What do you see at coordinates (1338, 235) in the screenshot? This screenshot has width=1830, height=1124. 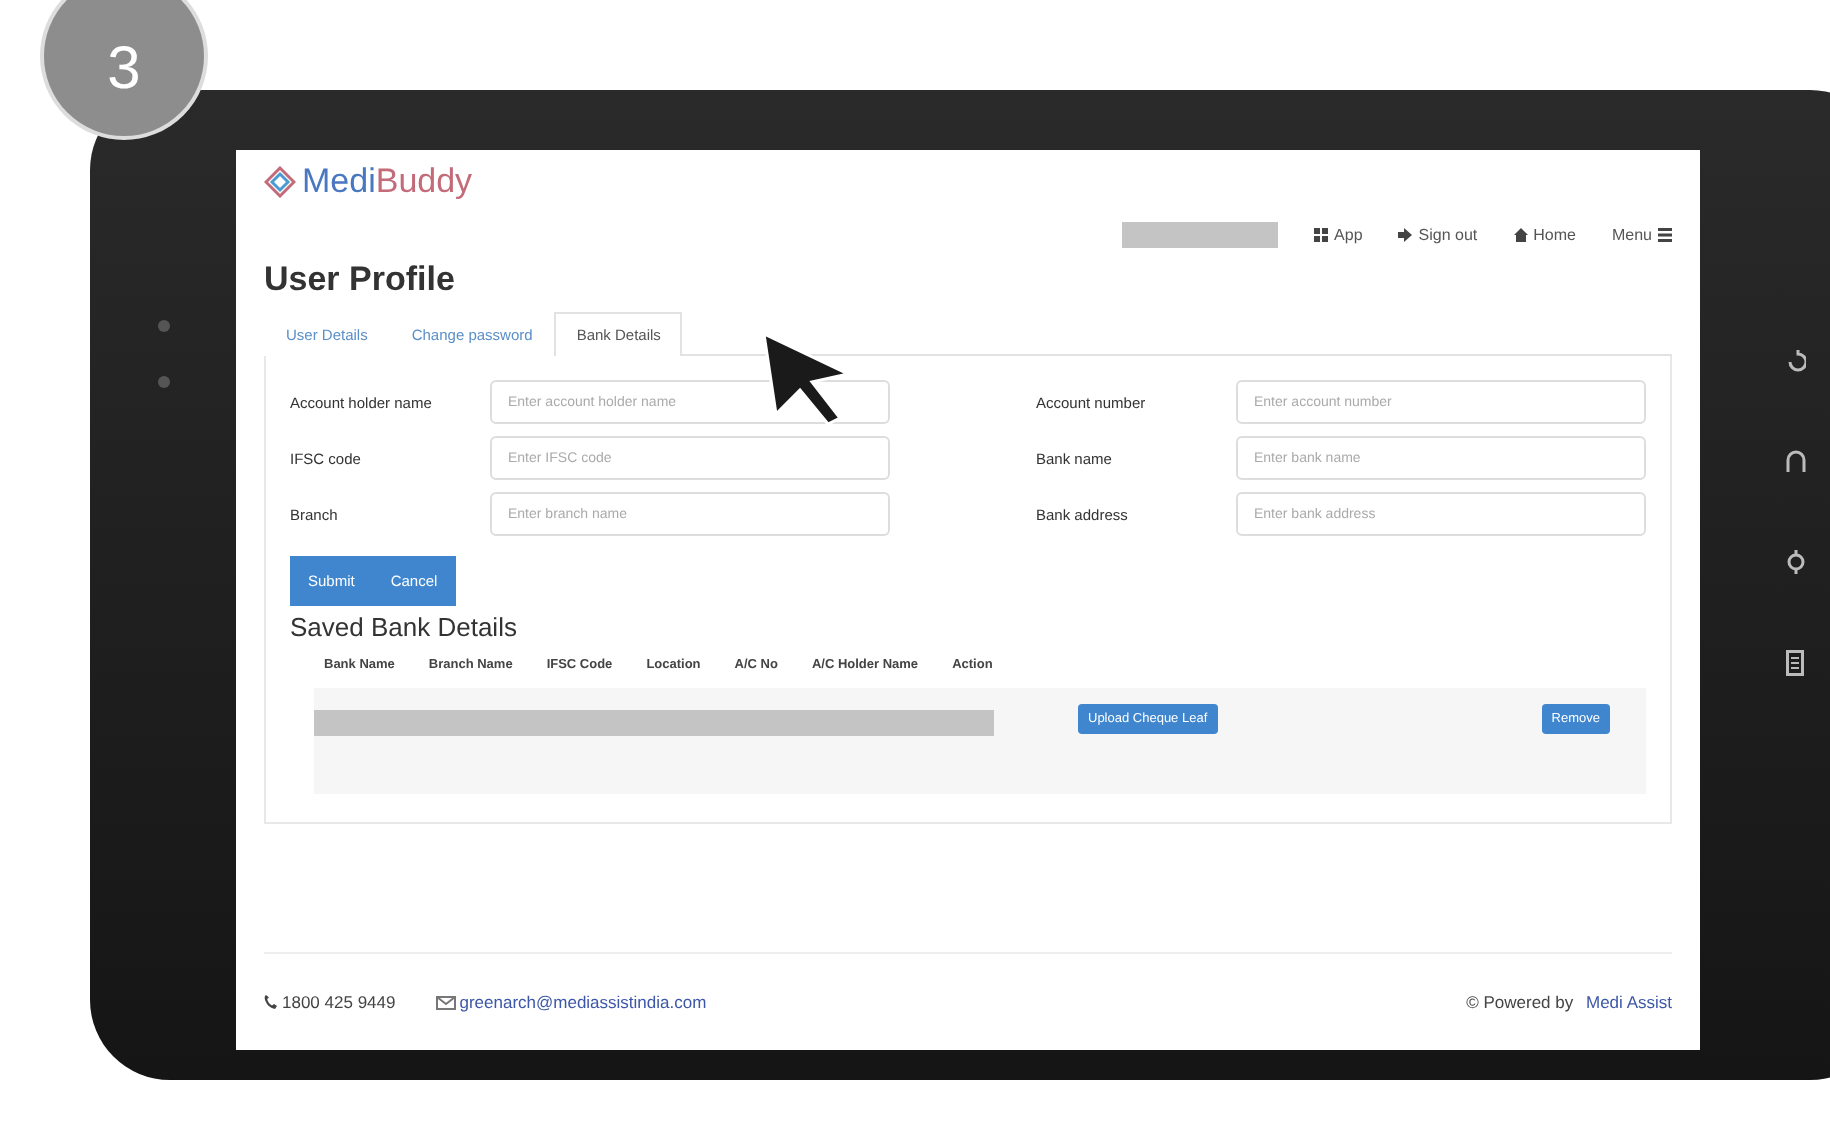 I see `nav-link: App` at bounding box center [1338, 235].